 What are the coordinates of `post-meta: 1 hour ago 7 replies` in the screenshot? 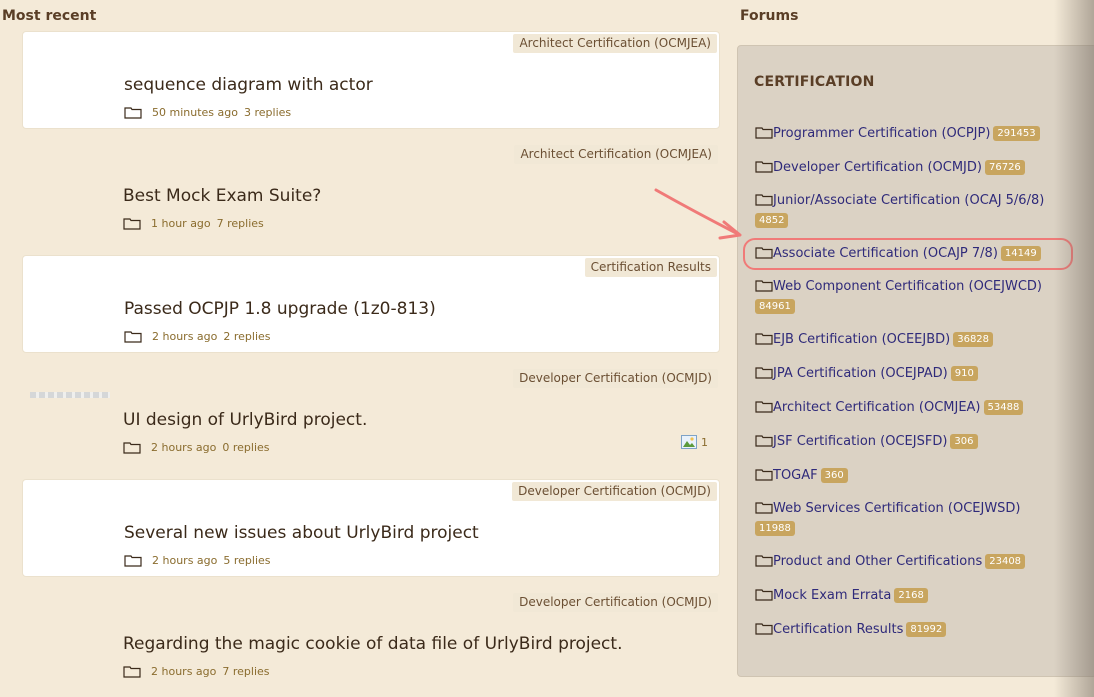 It's located at (193, 223).